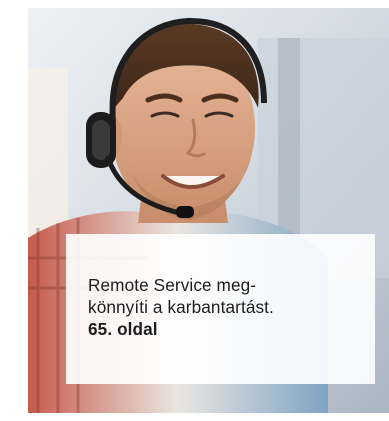 The height and width of the screenshot is (421, 389). I want to click on caption-line-2: könnyíti a karbantartást., so click(181, 307).